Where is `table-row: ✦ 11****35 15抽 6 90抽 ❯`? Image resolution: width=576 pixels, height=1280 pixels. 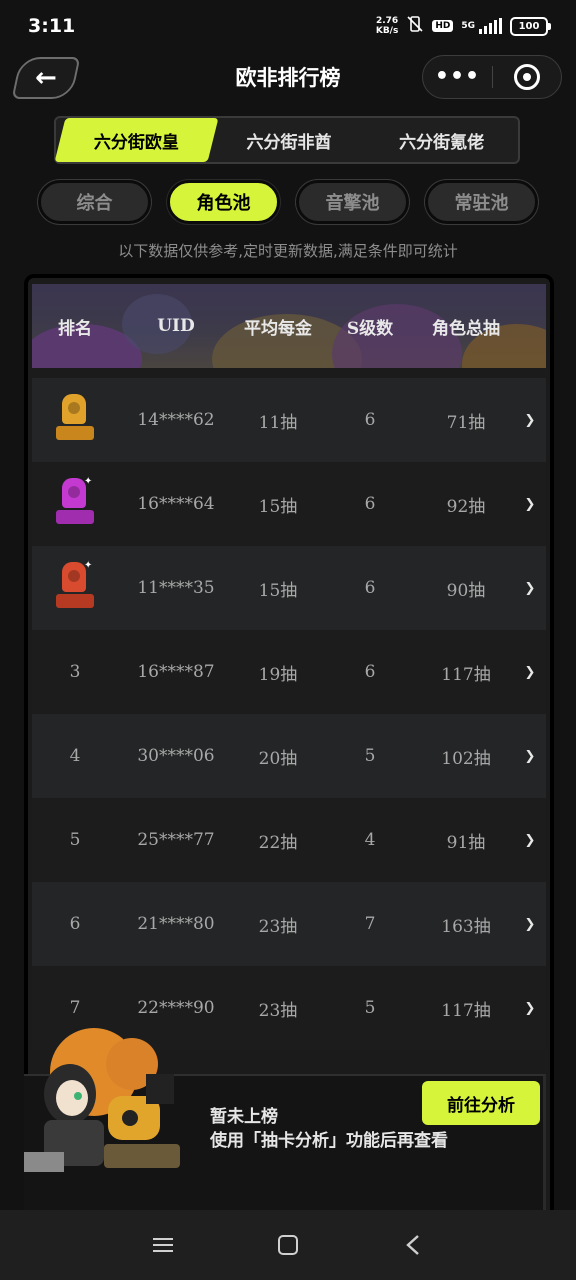
table-row: ✦ 11****35 15抽 6 90抽 ❯ is located at coordinates (289, 588).